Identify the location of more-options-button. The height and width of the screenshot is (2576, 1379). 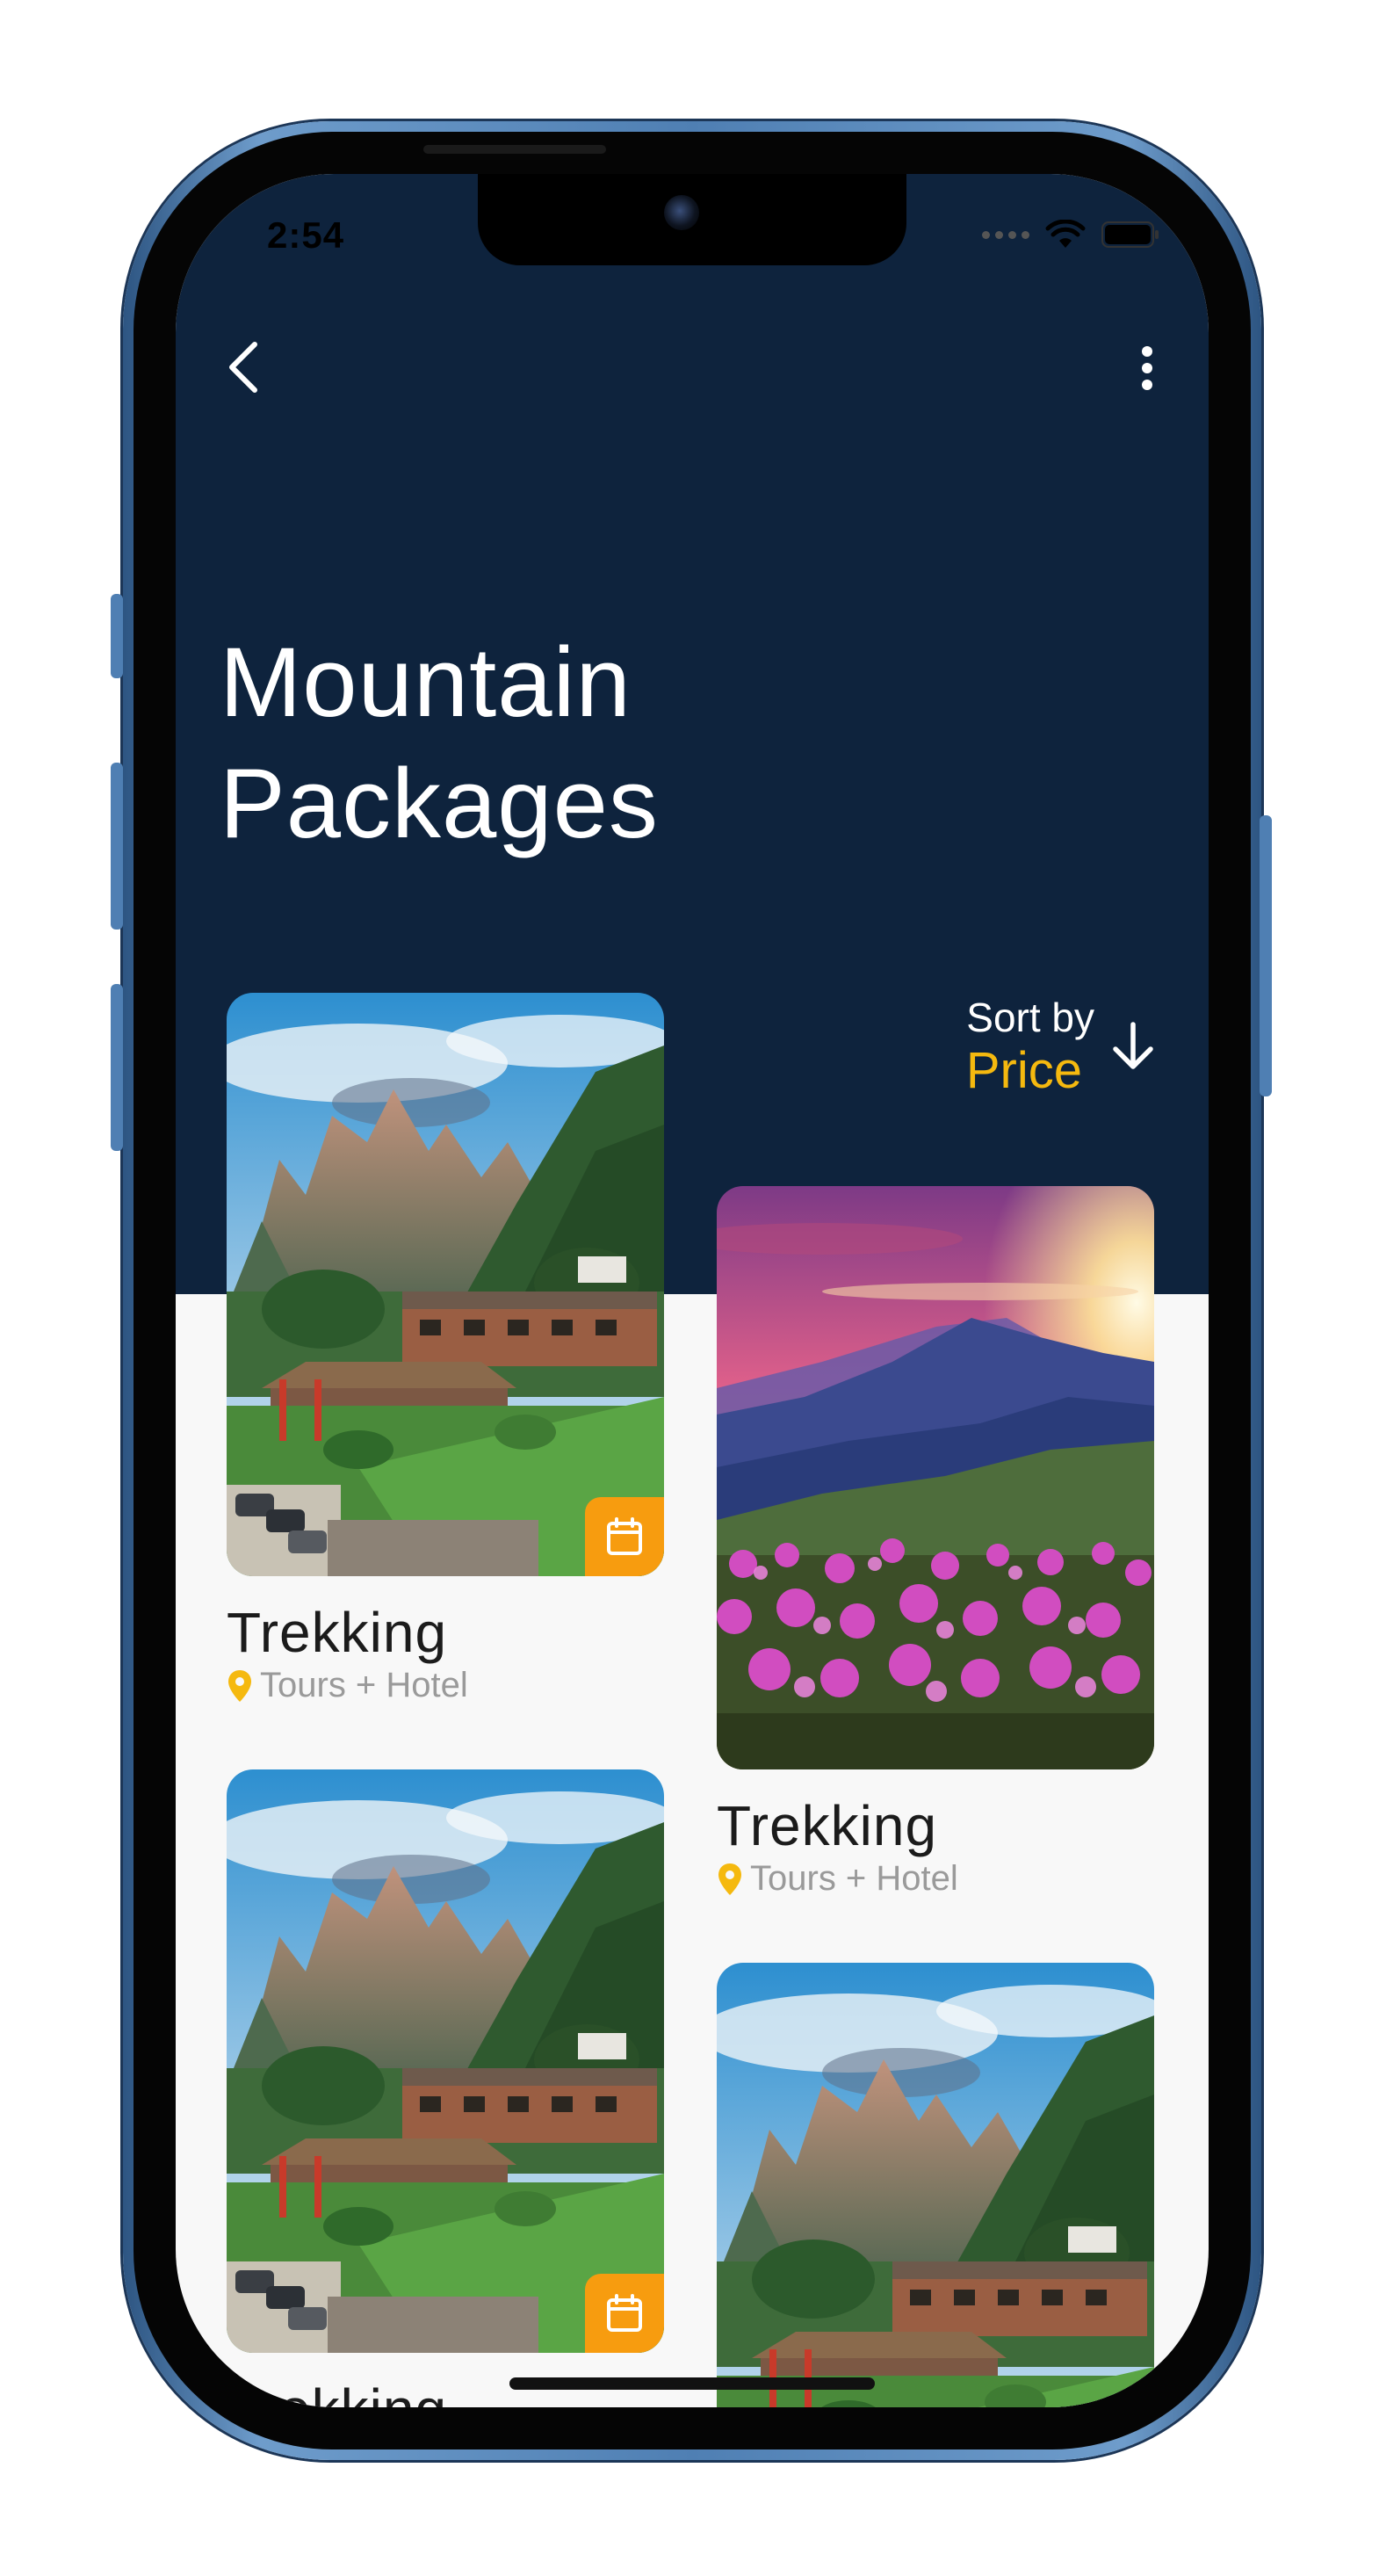
(1147, 368).